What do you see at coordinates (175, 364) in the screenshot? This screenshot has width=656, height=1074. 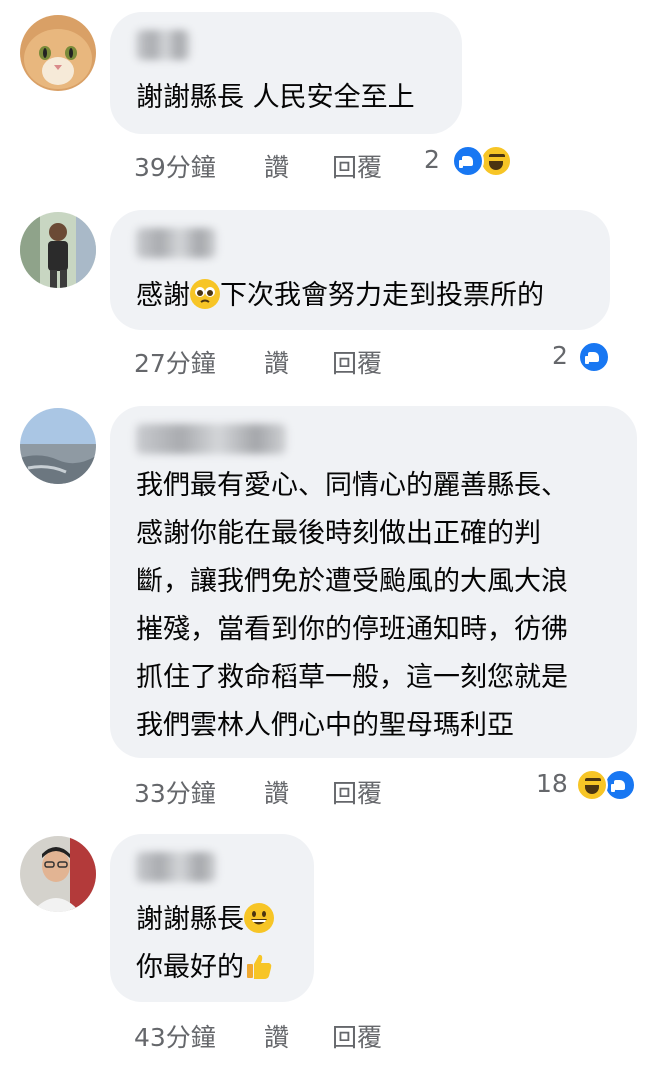 I see `timestamp: 27分鐘` at bounding box center [175, 364].